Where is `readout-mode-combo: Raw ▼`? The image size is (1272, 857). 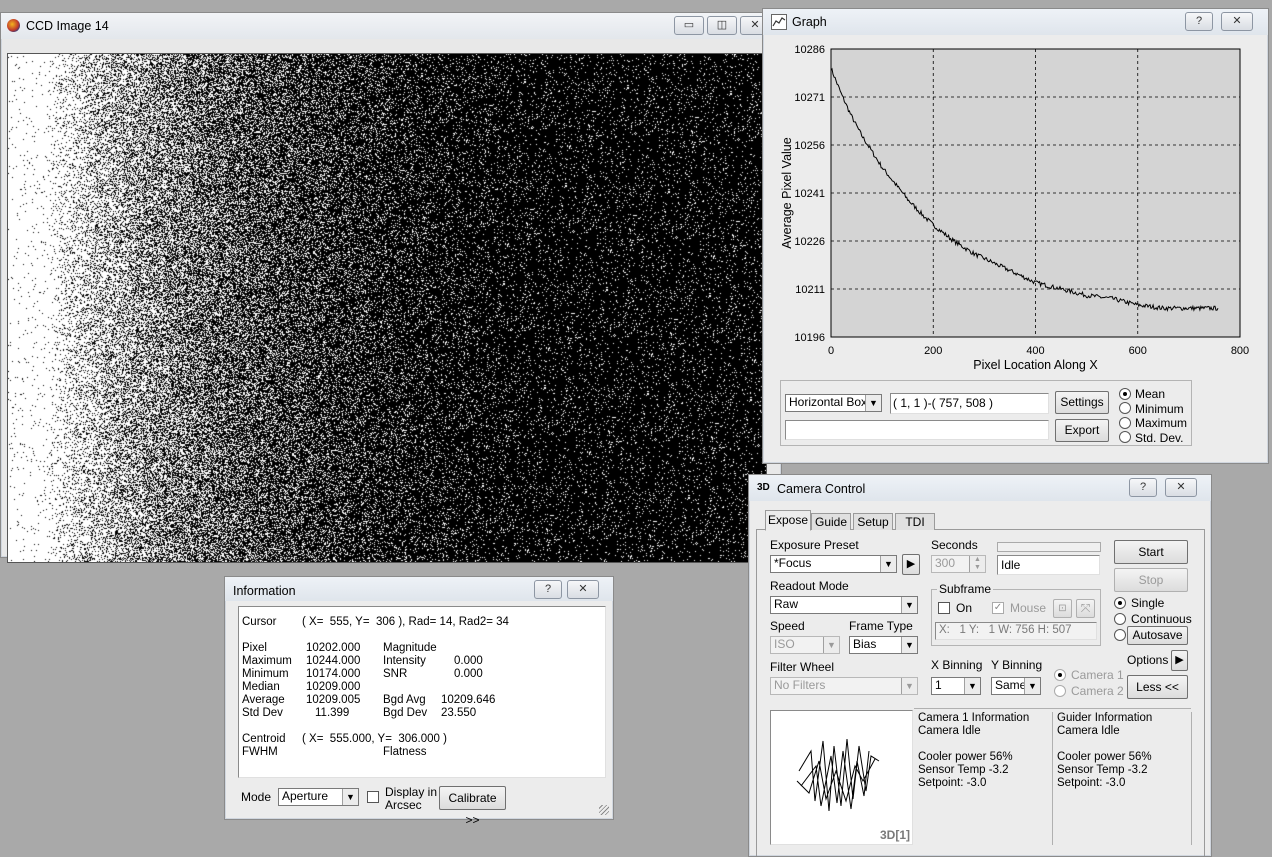 readout-mode-combo: Raw ▼ is located at coordinates (844, 605).